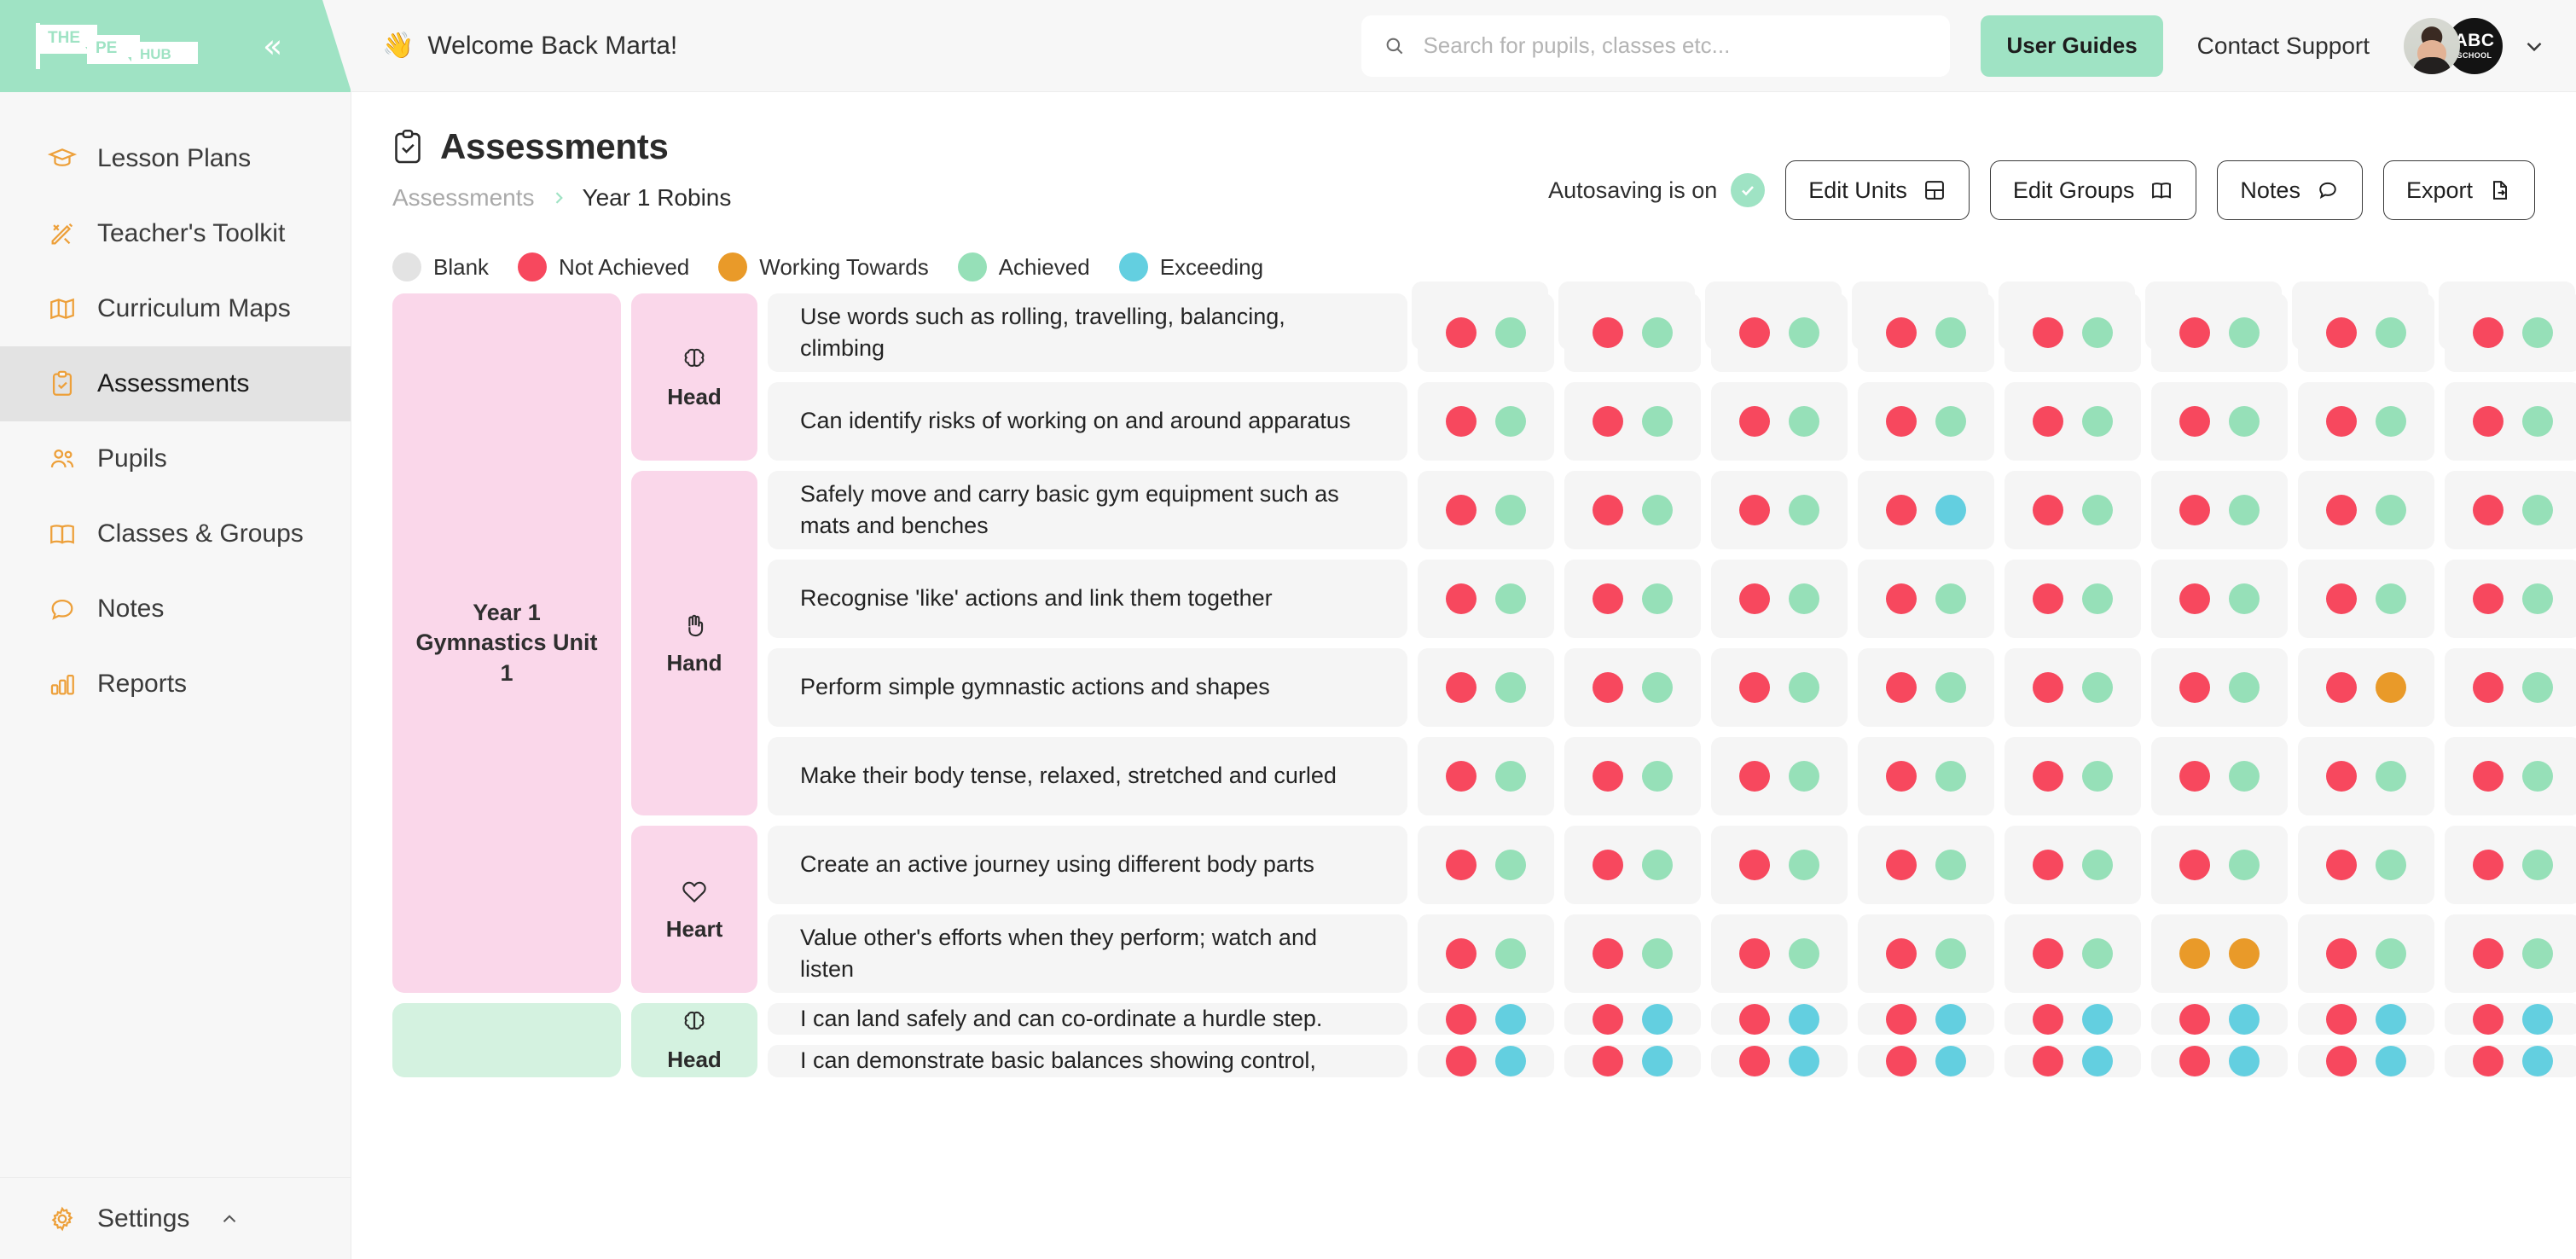 The height and width of the screenshot is (1259, 2576). Describe the element at coordinates (175, 1218) in the screenshot. I see `sidebar-item-settings: Settings` at that location.